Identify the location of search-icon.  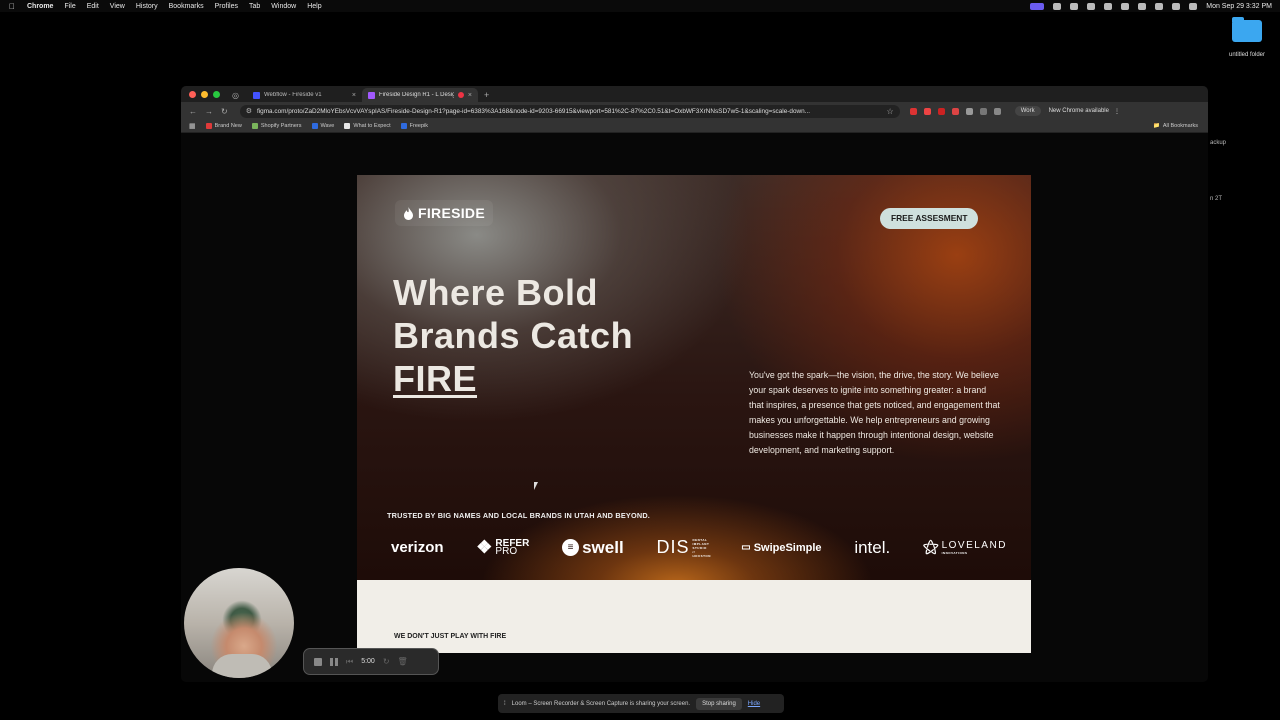
(1176, 6).